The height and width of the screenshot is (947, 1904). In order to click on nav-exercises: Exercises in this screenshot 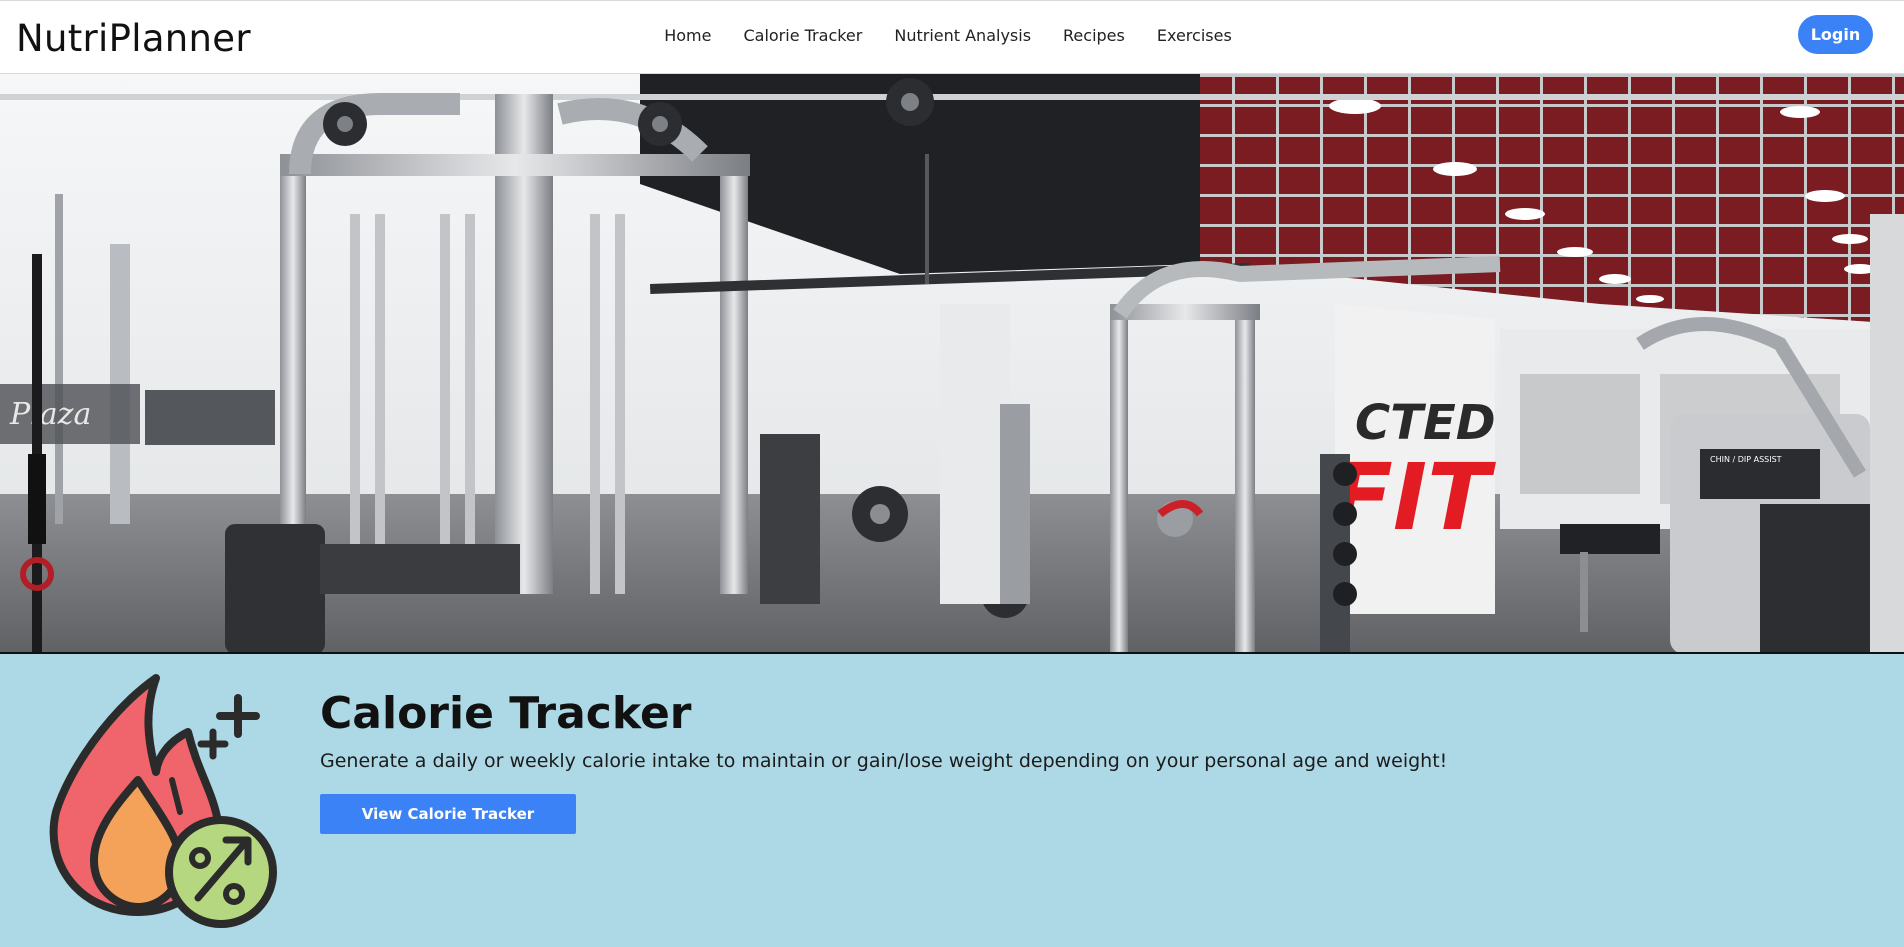, I will do `click(1194, 35)`.